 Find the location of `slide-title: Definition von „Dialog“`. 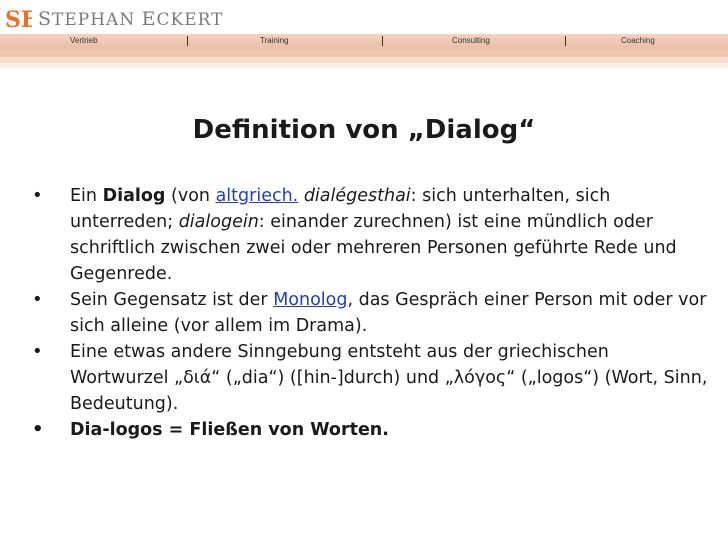

slide-title: Definition von „Dialog“ is located at coordinates (364, 130).